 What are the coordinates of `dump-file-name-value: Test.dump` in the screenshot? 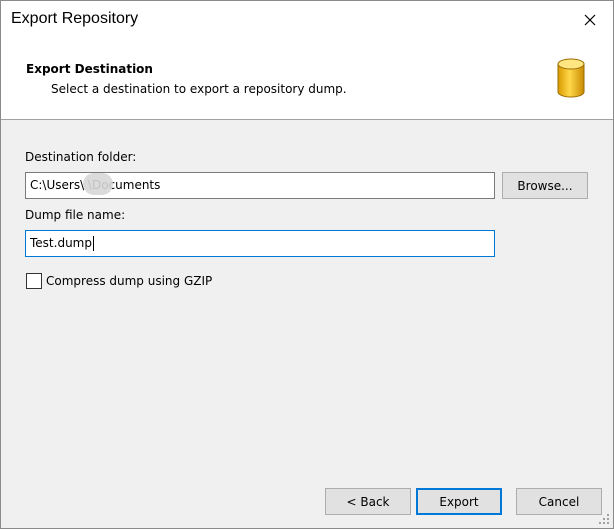 It's located at (61, 243).